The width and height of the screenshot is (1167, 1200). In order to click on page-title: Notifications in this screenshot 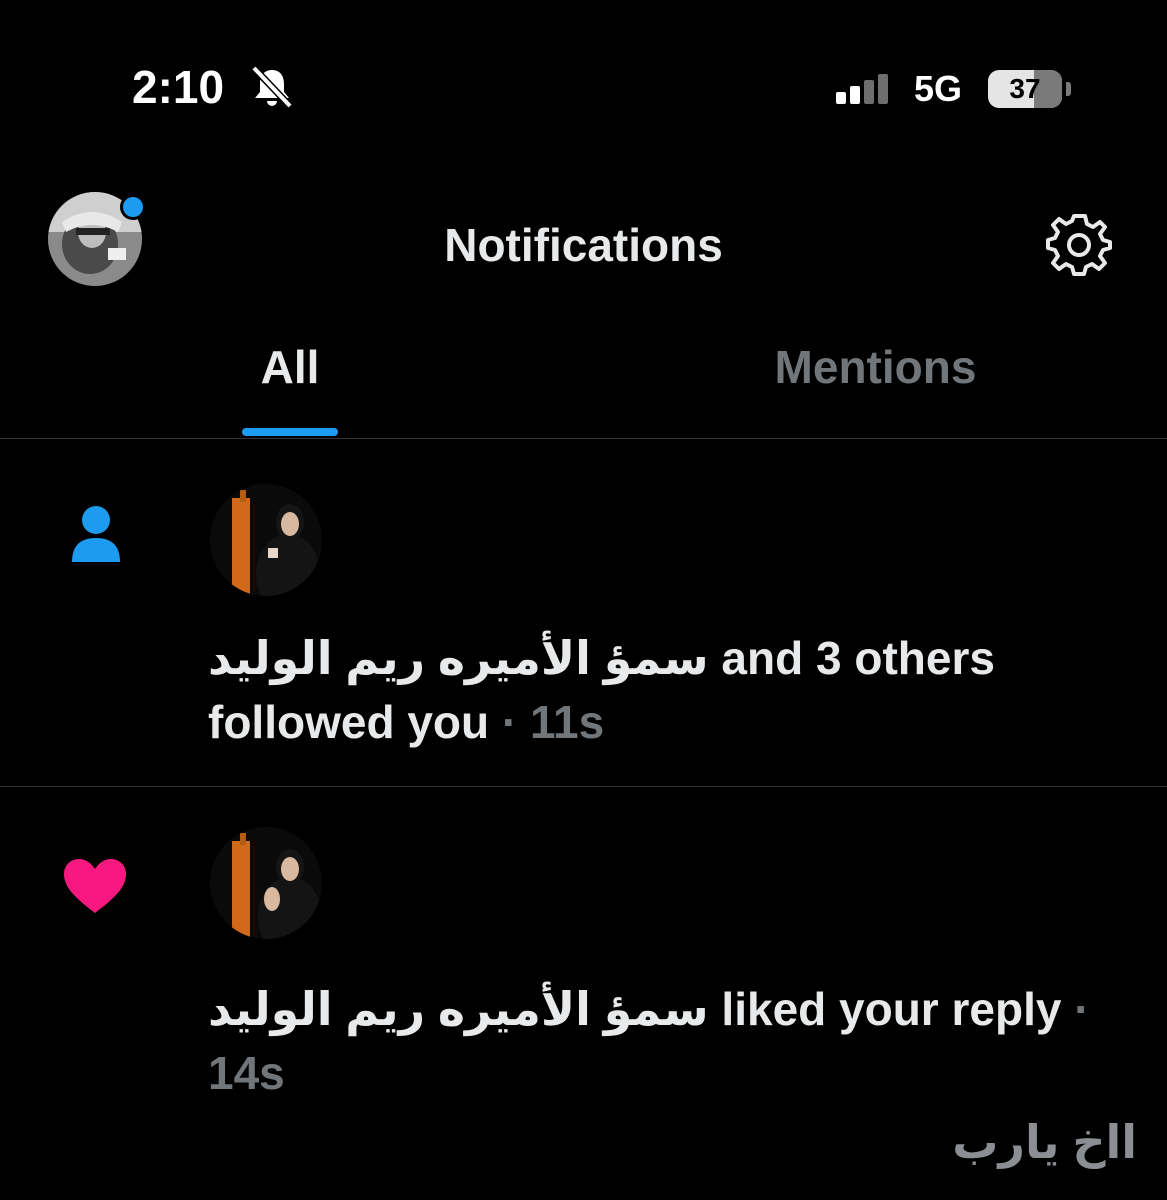, I will do `click(583, 245)`.